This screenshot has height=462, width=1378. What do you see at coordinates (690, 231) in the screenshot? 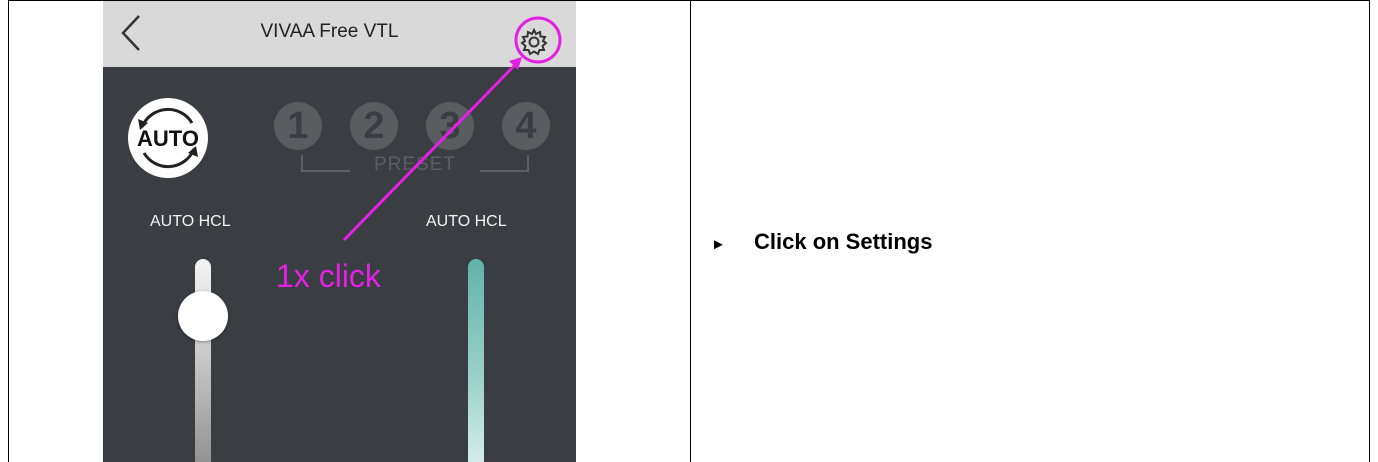
I see `table-column-divider` at bounding box center [690, 231].